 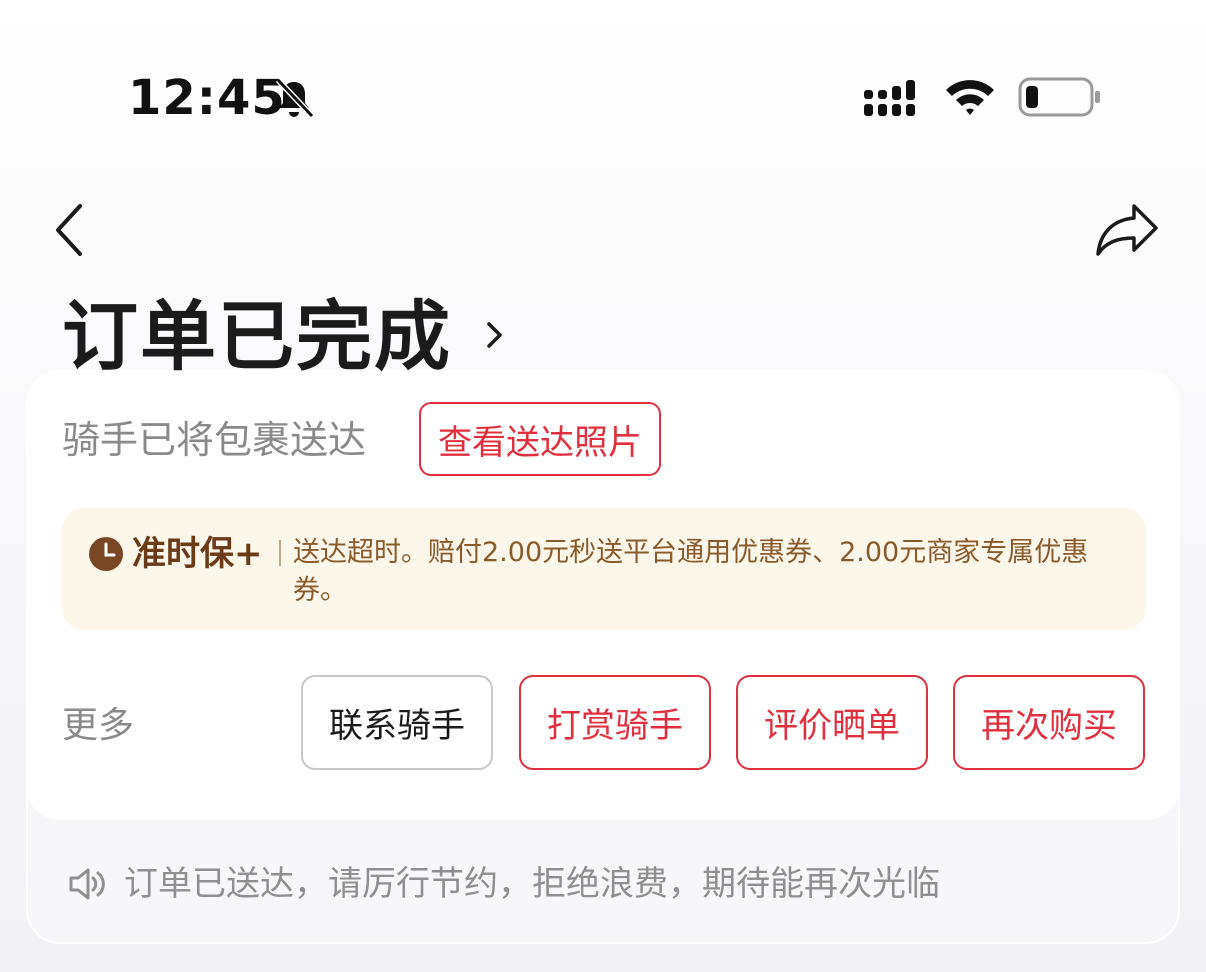 What do you see at coordinates (1049, 722) in the screenshot?
I see `buy-again-button: 再次购买` at bounding box center [1049, 722].